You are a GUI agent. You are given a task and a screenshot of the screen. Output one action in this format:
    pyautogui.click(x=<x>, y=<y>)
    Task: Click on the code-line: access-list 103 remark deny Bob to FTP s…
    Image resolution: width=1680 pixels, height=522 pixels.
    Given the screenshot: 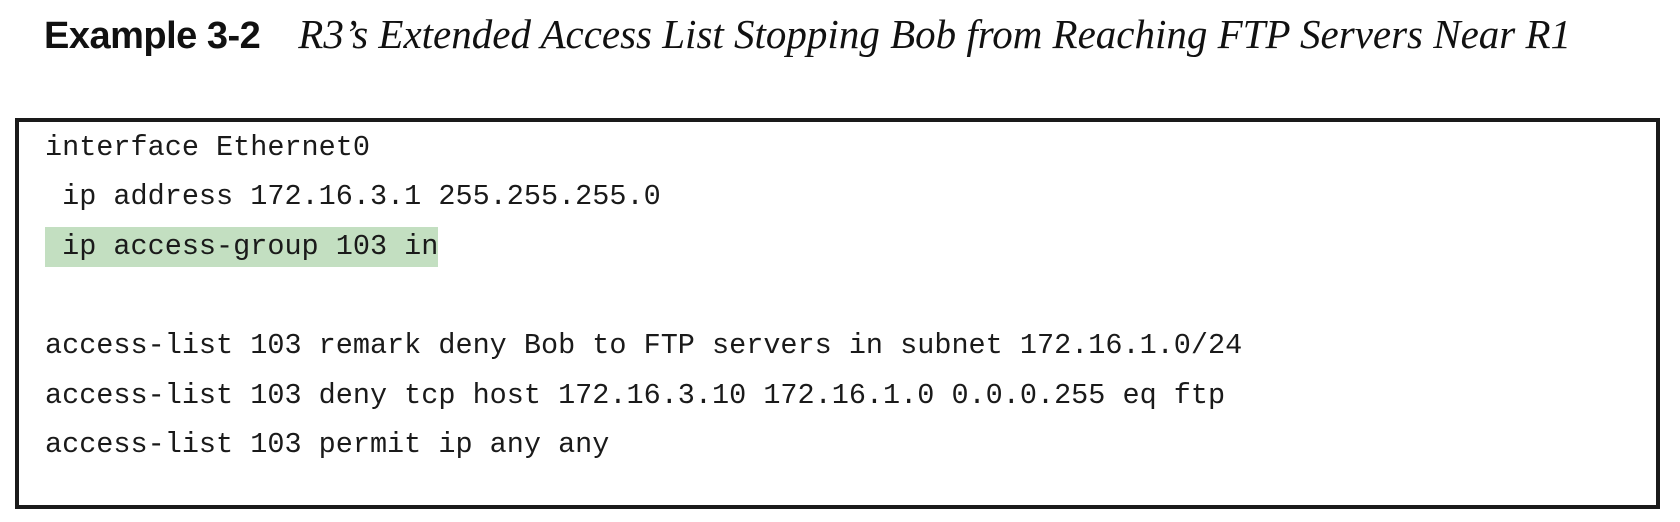 What is the action you would take?
    pyautogui.click(x=644, y=345)
    